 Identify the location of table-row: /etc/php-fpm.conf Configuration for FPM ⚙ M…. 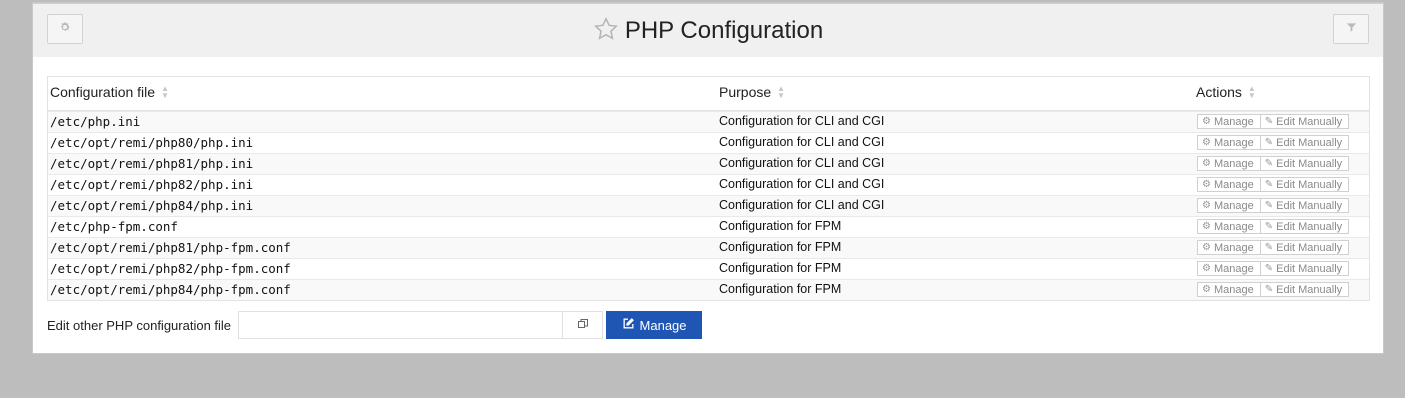
(708, 226).